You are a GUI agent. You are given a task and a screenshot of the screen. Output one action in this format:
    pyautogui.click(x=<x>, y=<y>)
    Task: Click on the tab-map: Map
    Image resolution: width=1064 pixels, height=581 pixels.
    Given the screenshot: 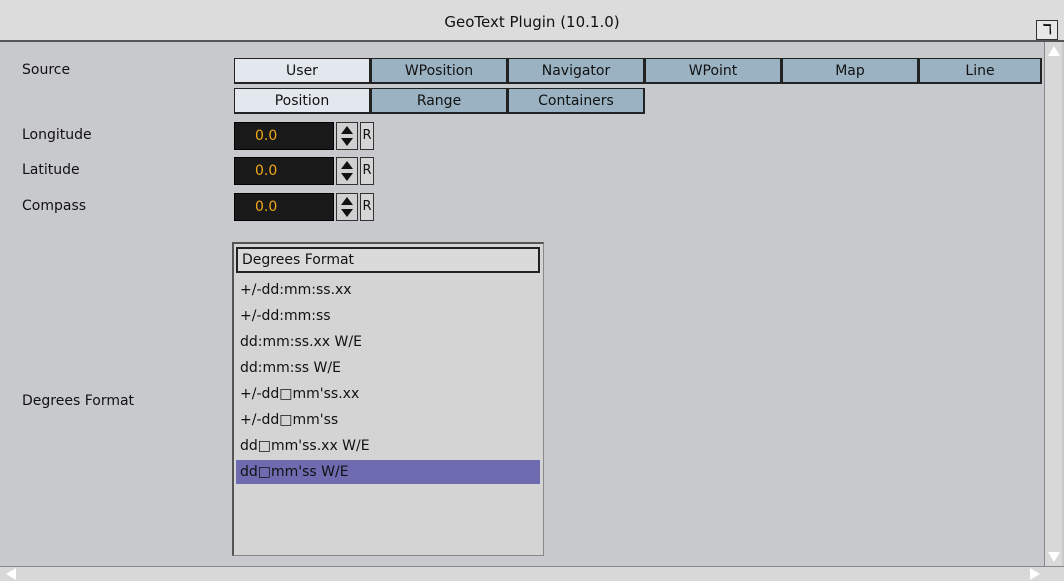 What is the action you would take?
    pyautogui.click(x=850, y=71)
    